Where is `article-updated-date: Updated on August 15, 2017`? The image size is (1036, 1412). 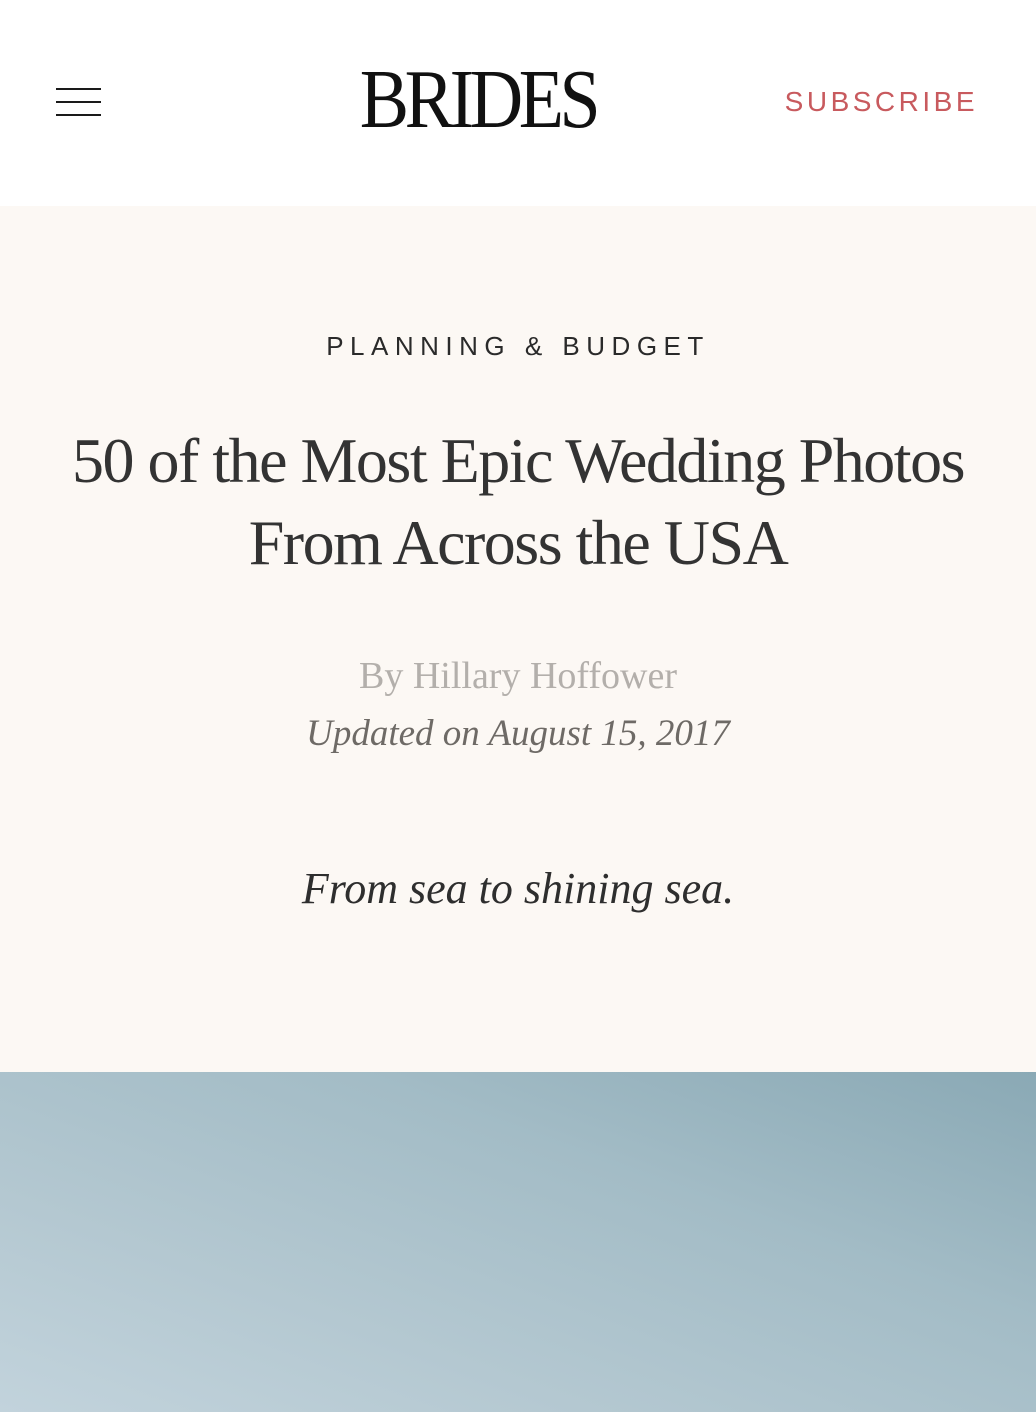
article-updated-date: Updated on August 15, 2017 is located at coordinates (518, 733).